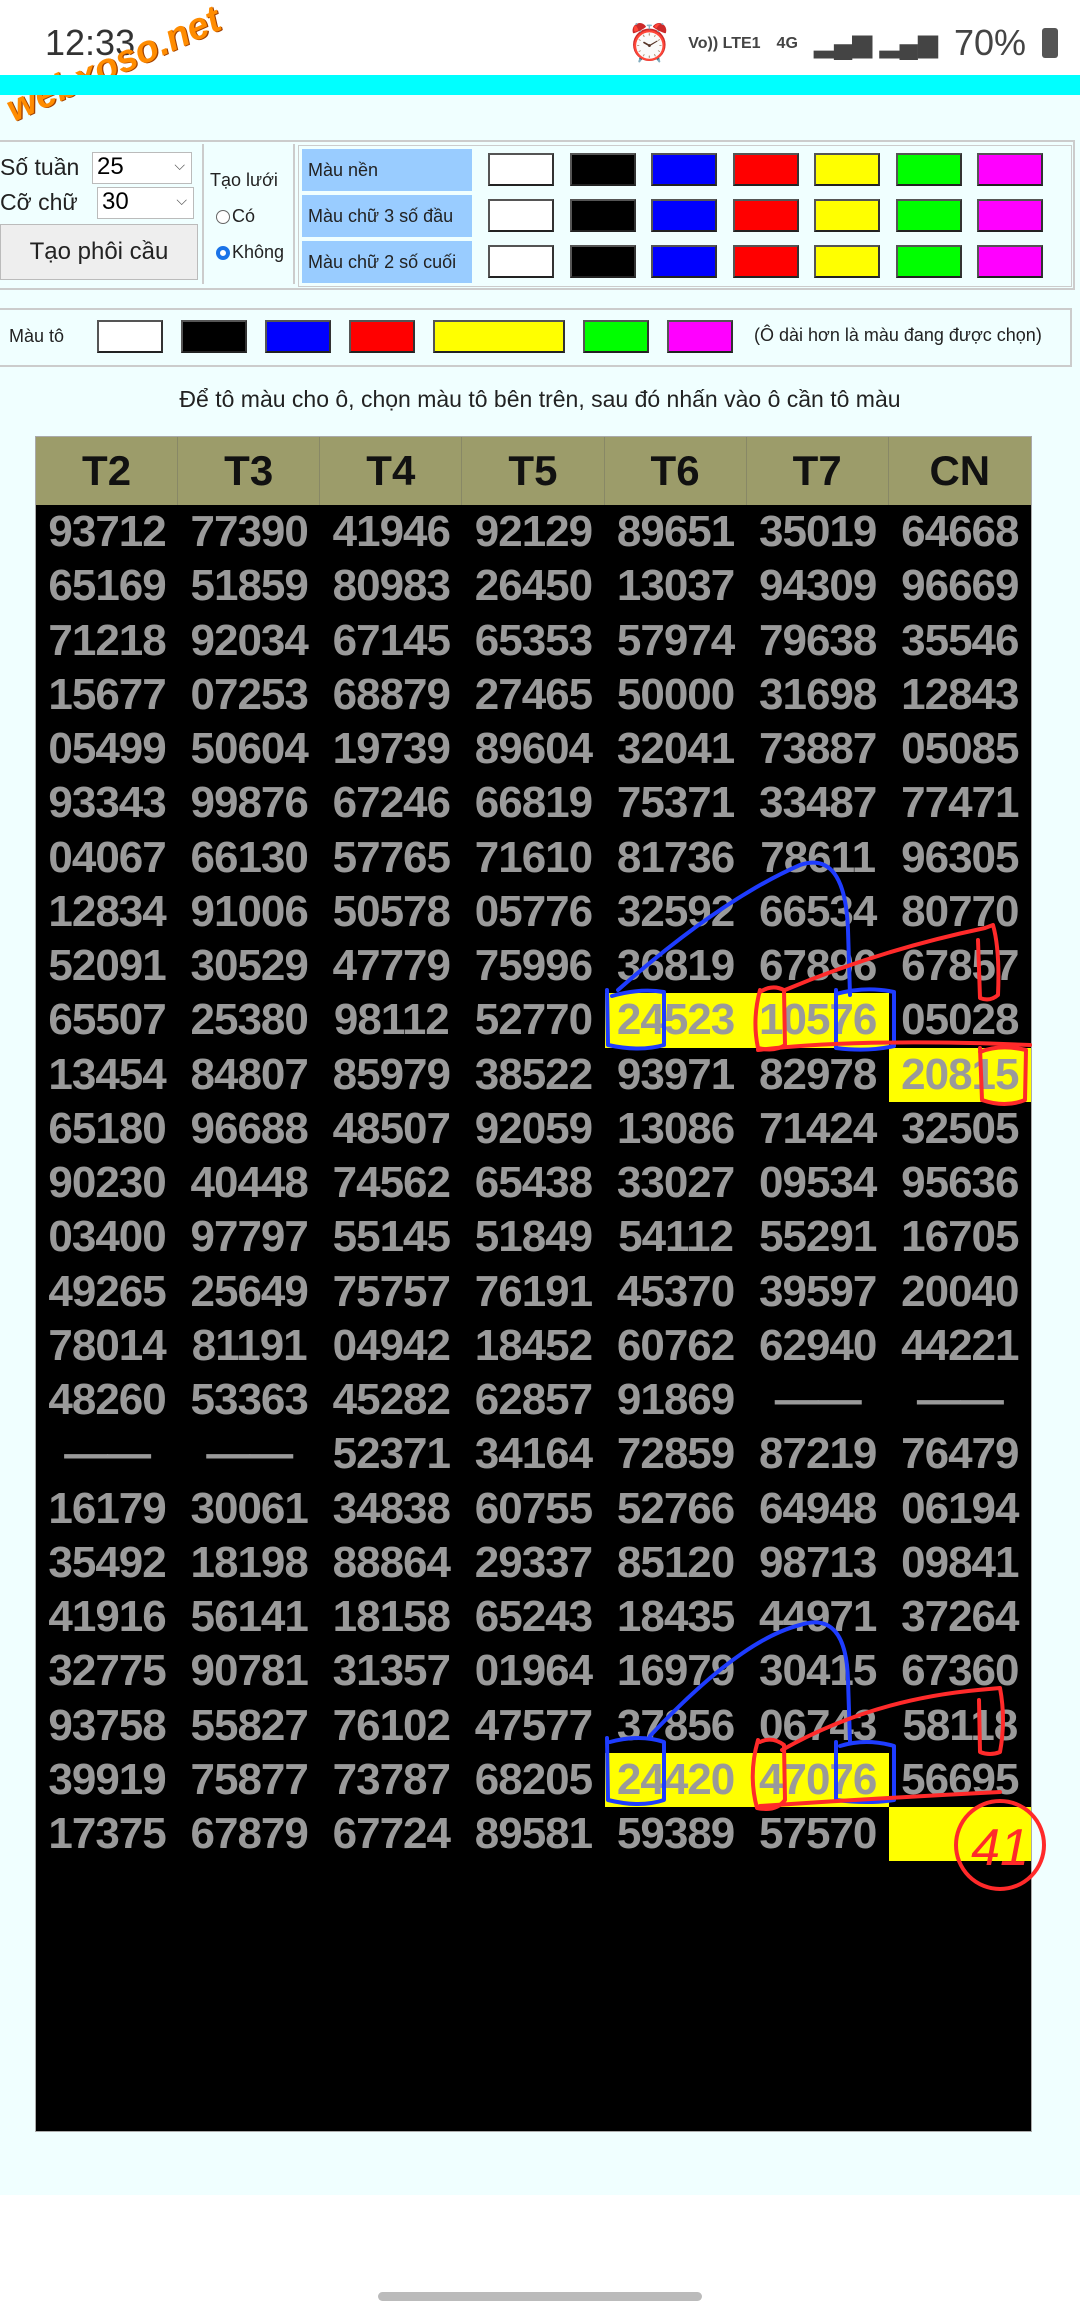 This screenshot has height=2316, width=1080. Describe the element at coordinates (249, 1020) in the screenshot. I see `table-cell: 25380` at that location.